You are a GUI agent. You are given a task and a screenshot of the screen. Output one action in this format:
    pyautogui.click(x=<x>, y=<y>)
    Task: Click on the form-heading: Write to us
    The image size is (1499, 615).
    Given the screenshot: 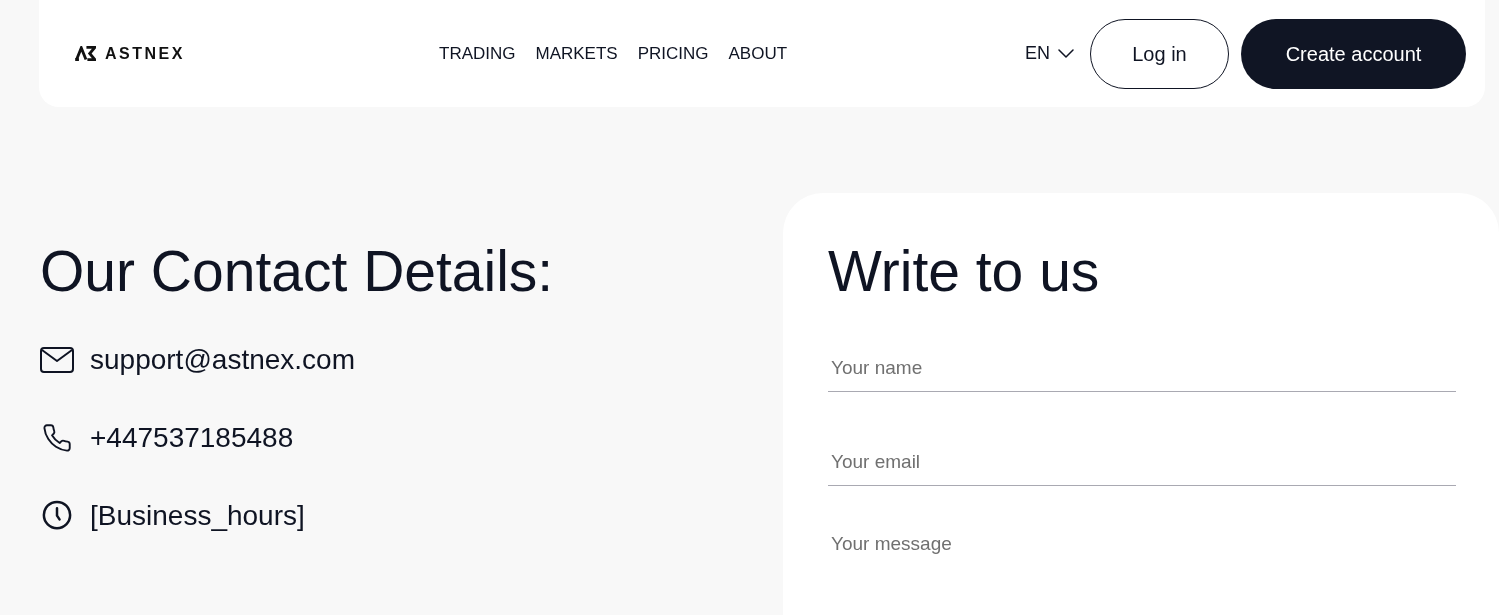 What is the action you would take?
    pyautogui.click(x=964, y=271)
    